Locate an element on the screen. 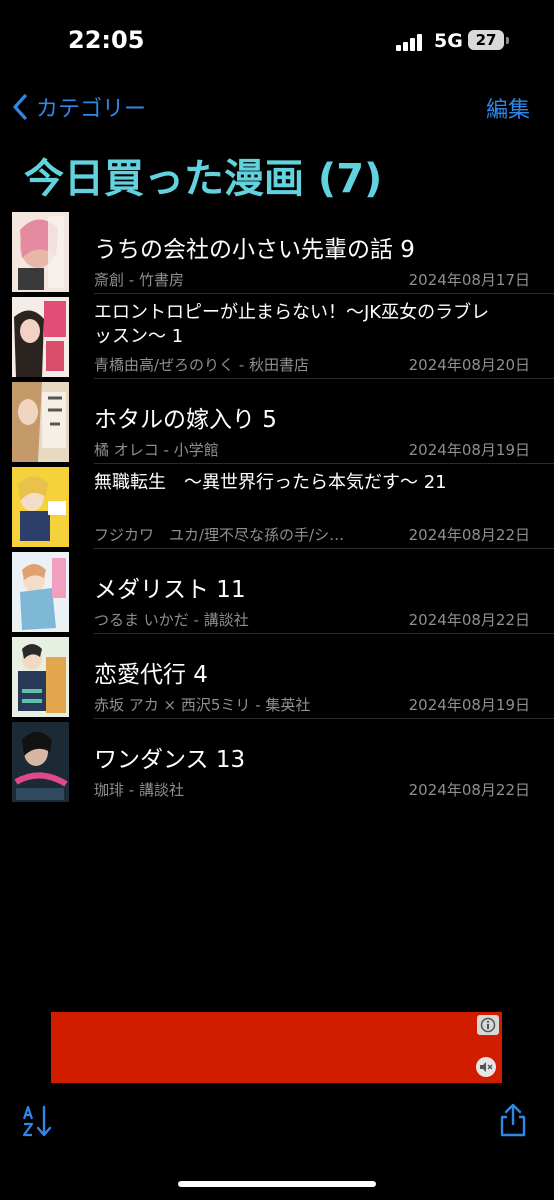 This screenshot has width=554, height=1200. ad-banner is located at coordinates (276, 1047).